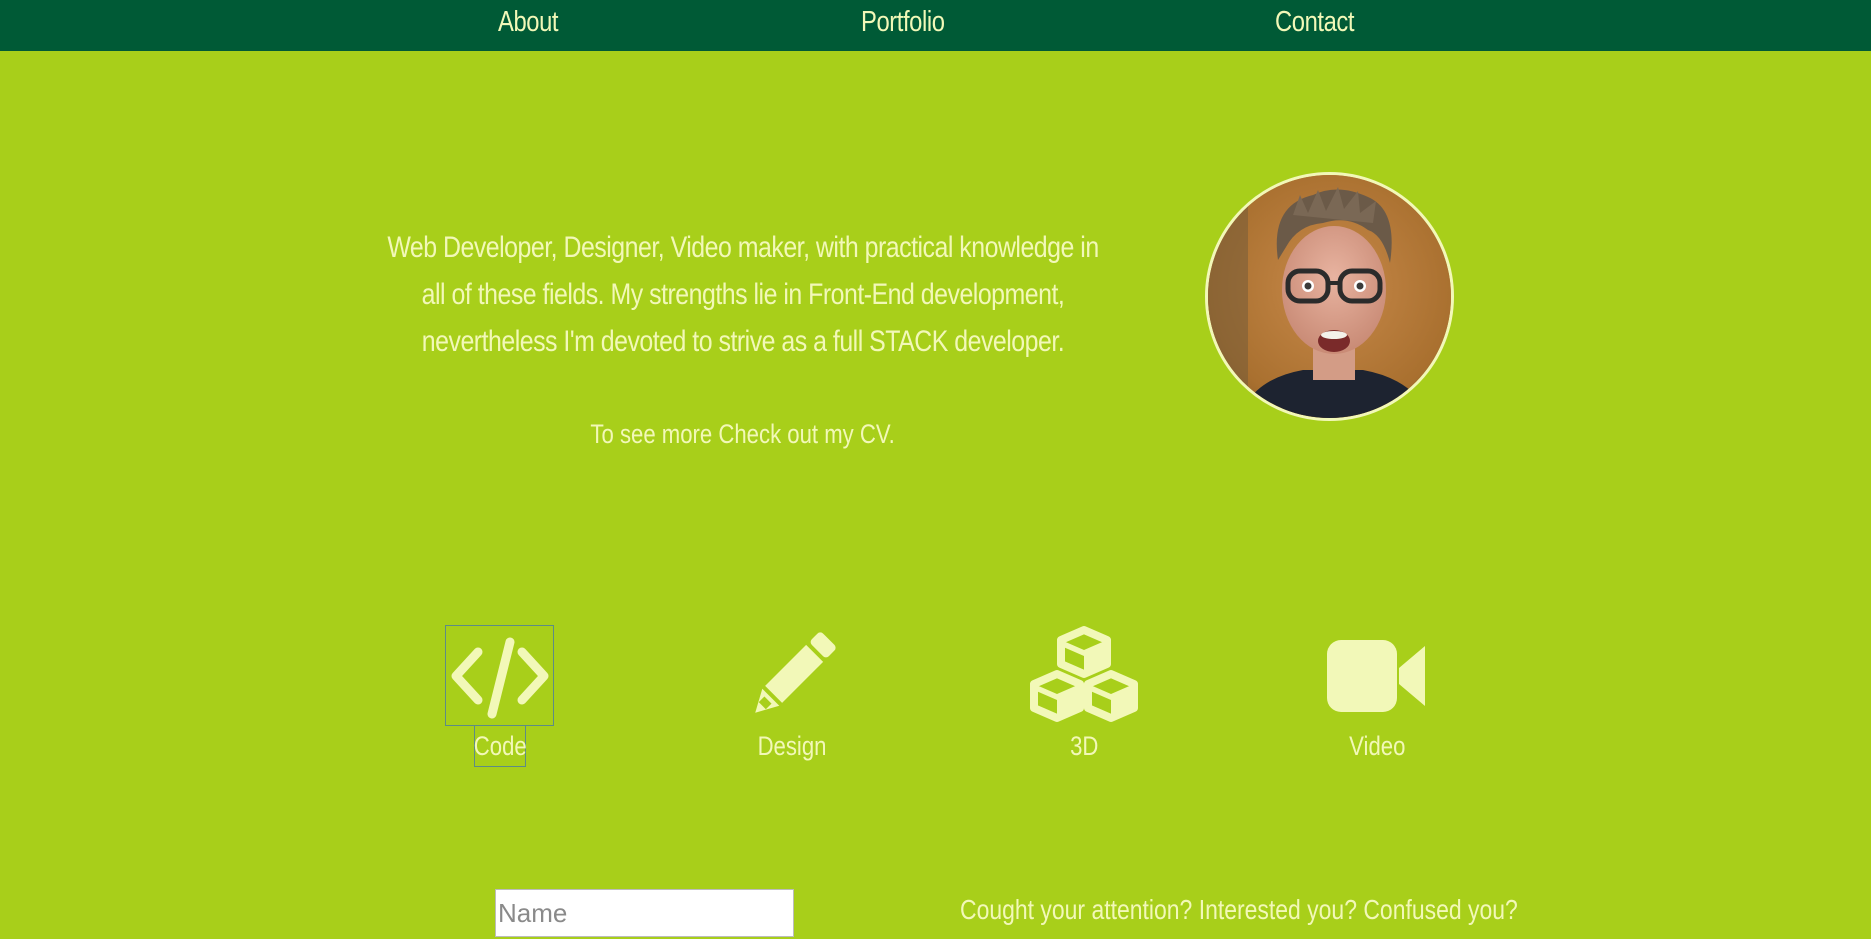 Image resolution: width=1871 pixels, height=939 pixels. I want to click on skill-3d: 3D, so click(1084, 694).